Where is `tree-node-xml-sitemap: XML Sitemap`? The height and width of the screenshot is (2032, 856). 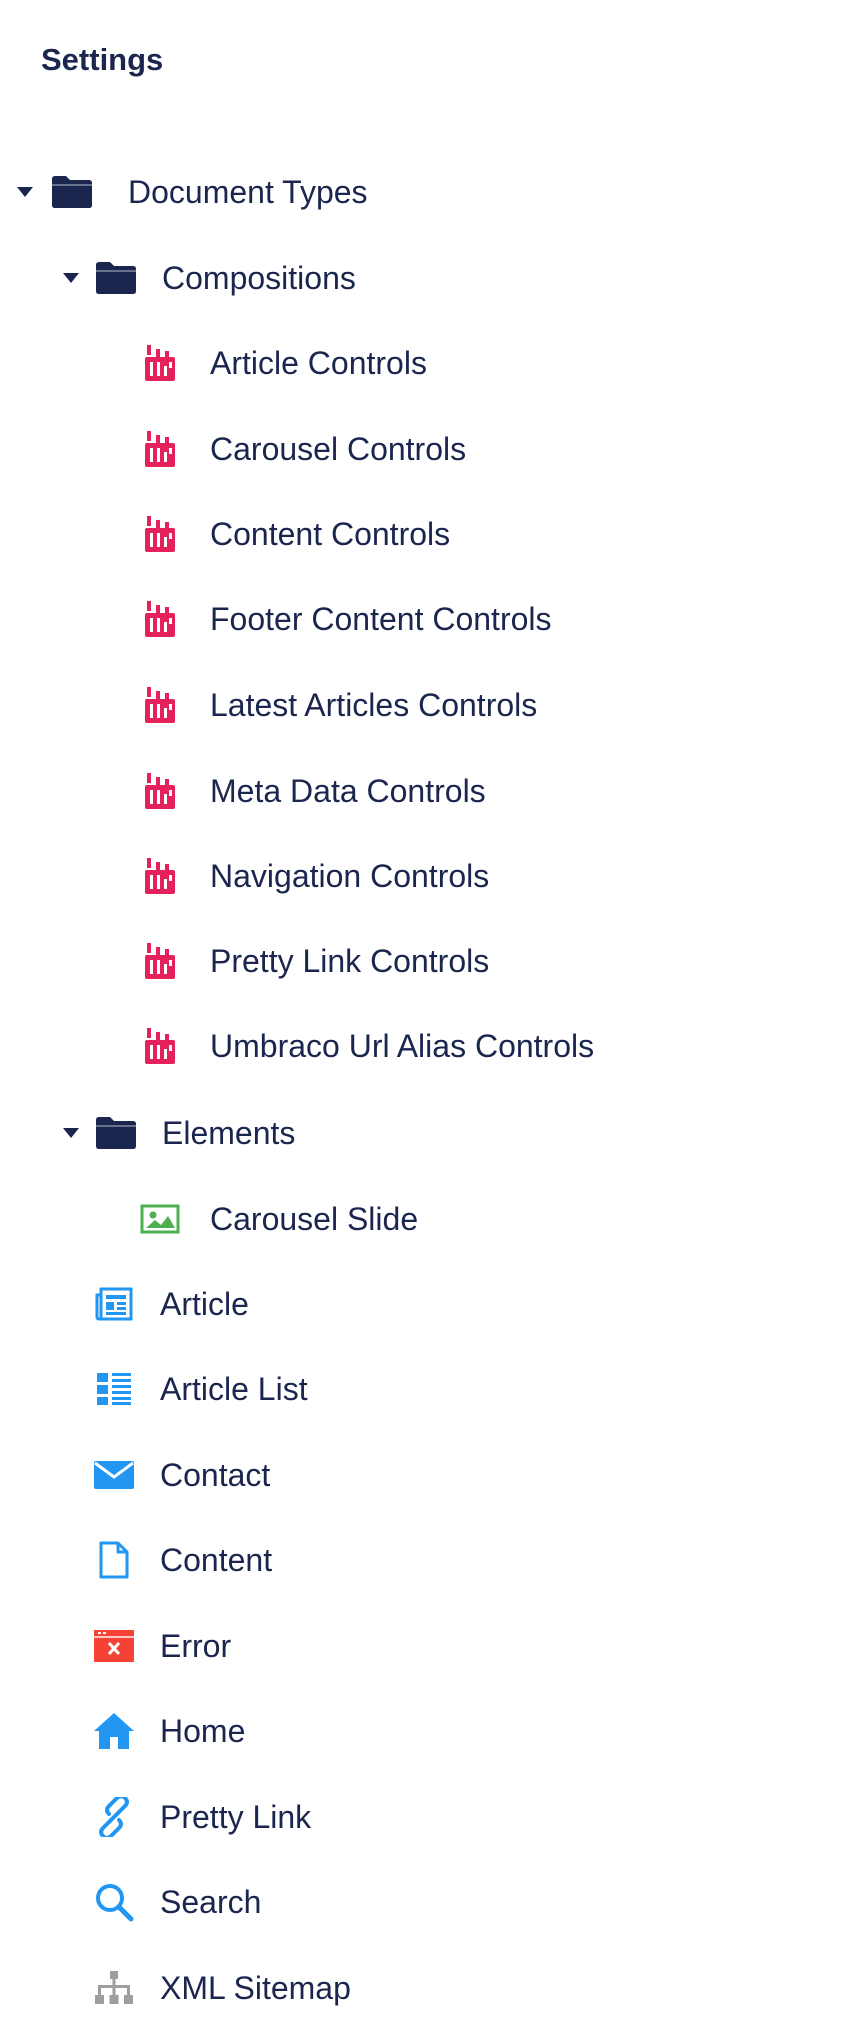
tree-node-xml-sitemap: XML Sitemap is located at coordinates (221, 1988).